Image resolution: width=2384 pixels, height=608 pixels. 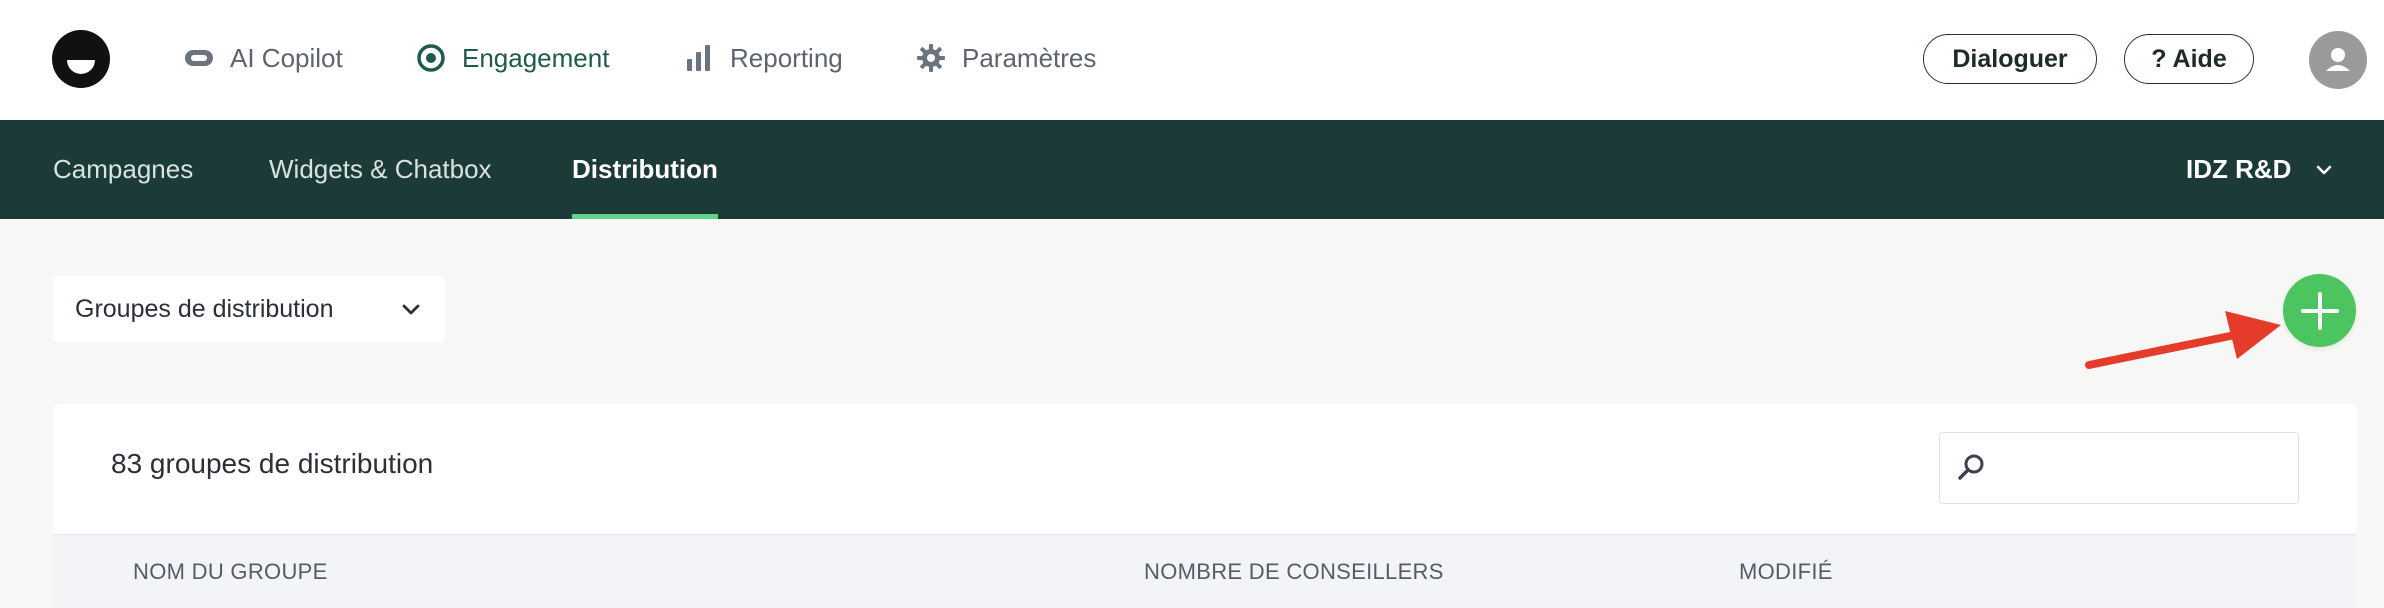 I want to click on tab-distribution: Distribution, so click(x=645, y=169).